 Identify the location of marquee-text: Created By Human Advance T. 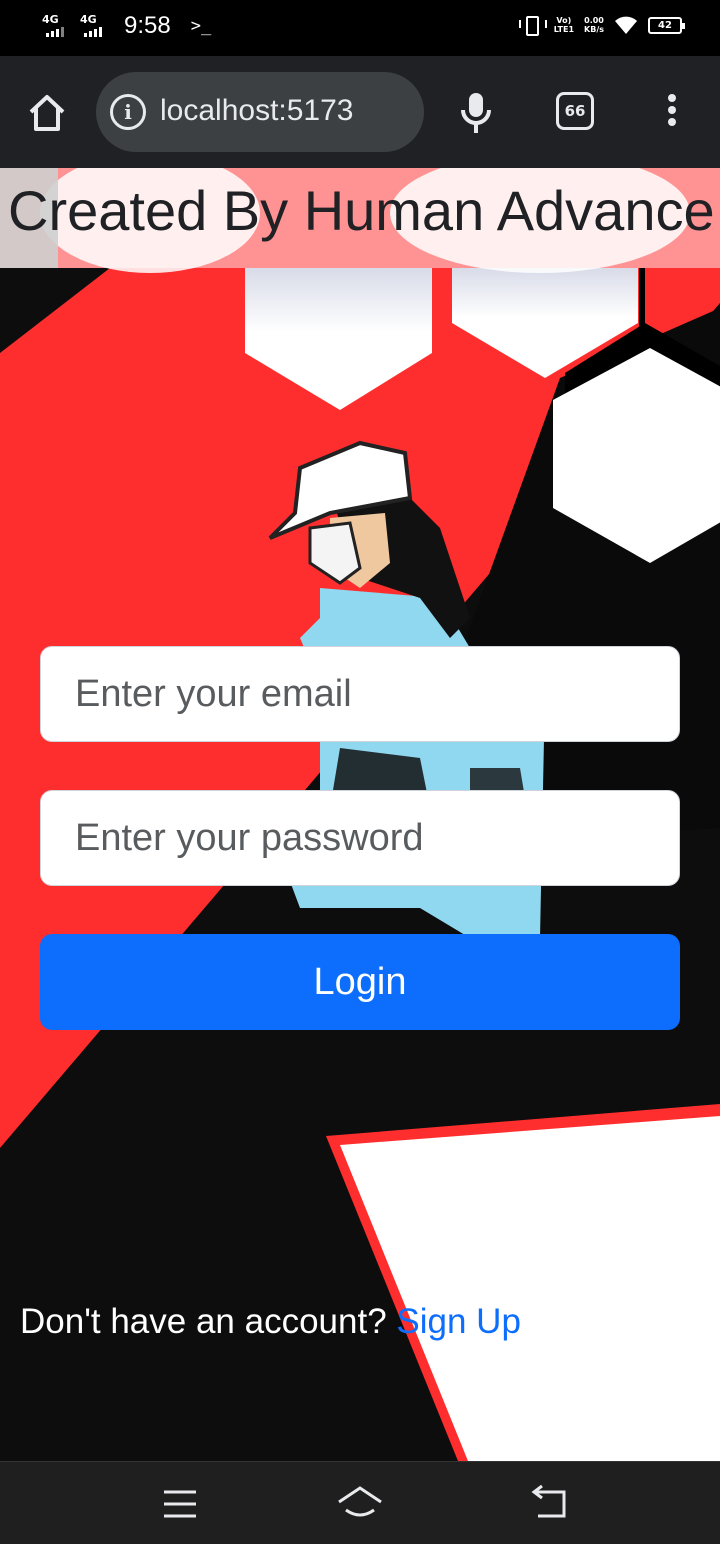
(364, 210).